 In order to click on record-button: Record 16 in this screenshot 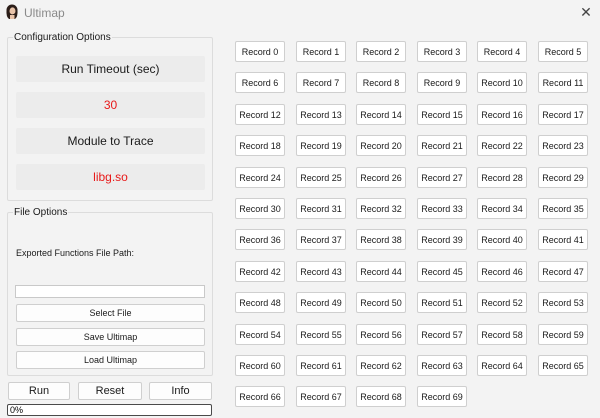, I will do `click(502, 114)`.